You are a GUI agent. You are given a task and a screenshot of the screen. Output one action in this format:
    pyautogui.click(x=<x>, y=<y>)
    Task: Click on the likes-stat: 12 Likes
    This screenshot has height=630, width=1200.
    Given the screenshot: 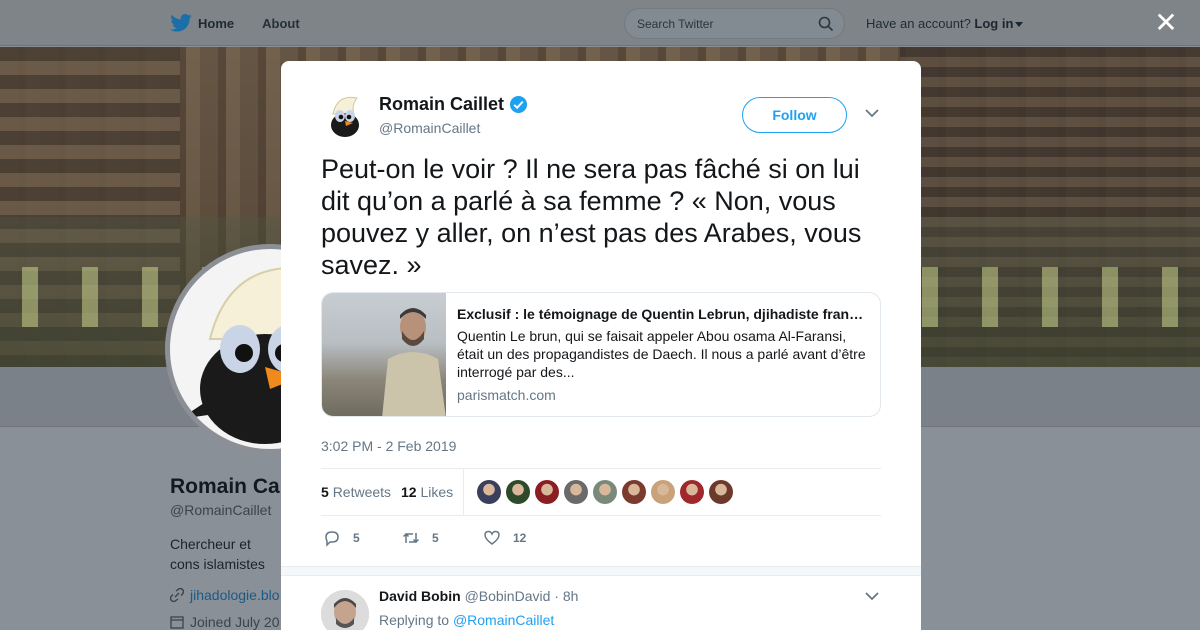 What is the action you would take?
    pyautogui.click(x=427, y=492)
    